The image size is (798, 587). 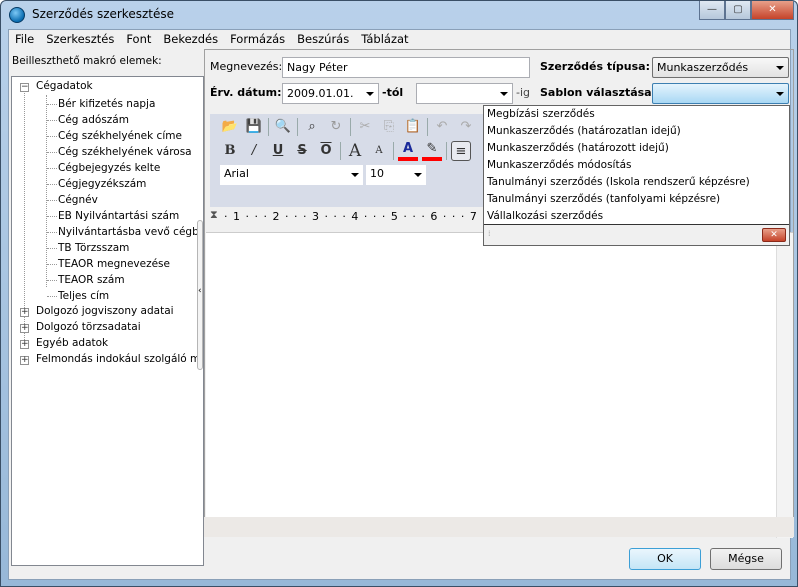 What do you see at coordinates (118, 216) in the screenshot?
I see `tree-node: EB Nyilvántartási szám` at bounding box center [118, 216].